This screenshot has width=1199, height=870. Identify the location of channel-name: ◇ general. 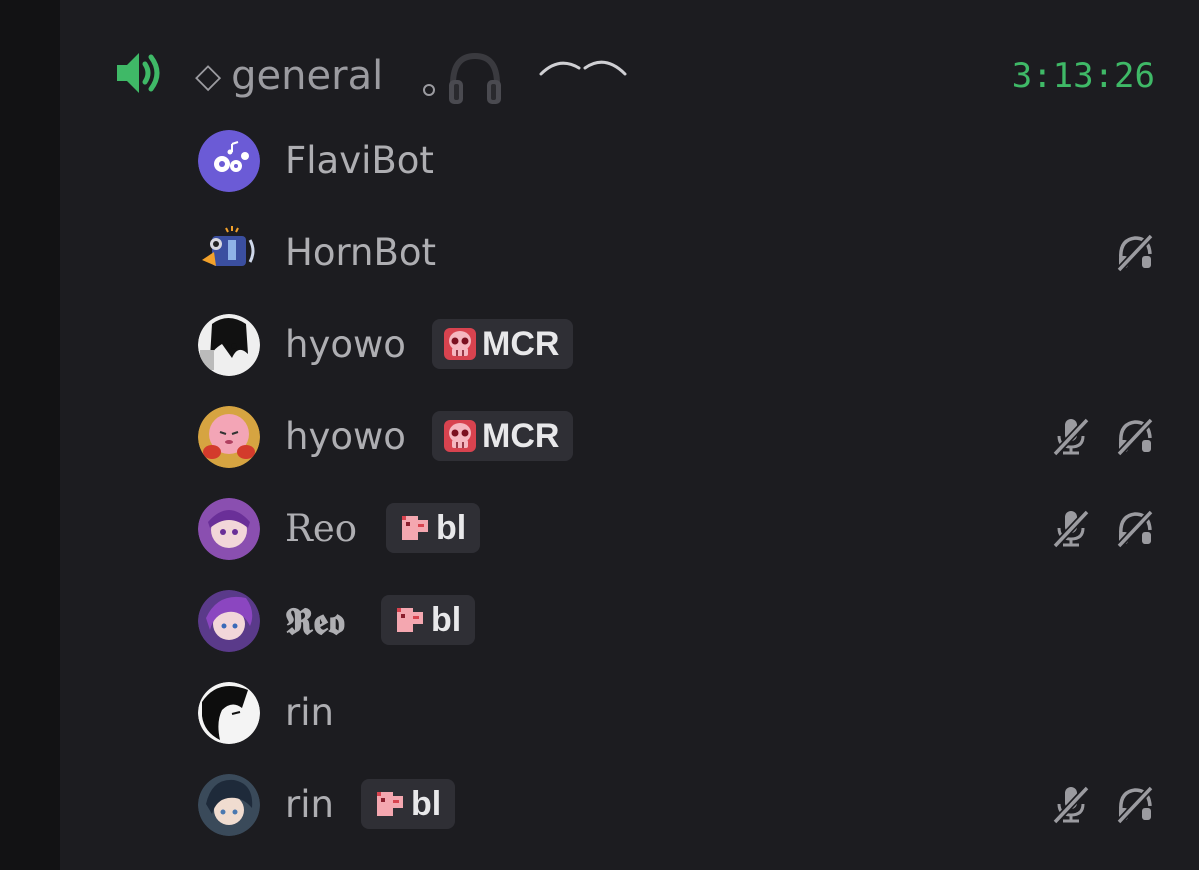
(289, 76).